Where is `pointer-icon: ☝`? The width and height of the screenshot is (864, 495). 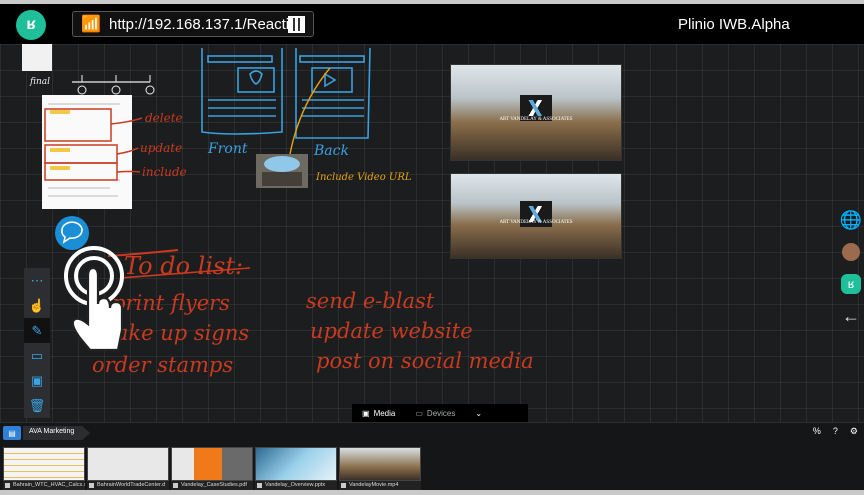
pointer-icon: ☝ is located at coordinates (37, 305).